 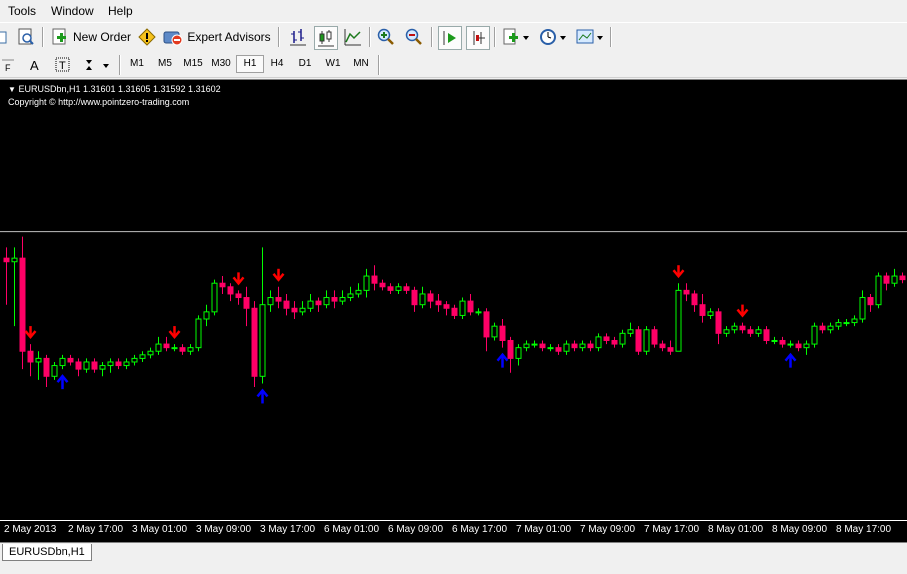 What do you see at coordinates (590, 37) in the screenshot?
I see `templates-button` at bounding box center [590, 37].